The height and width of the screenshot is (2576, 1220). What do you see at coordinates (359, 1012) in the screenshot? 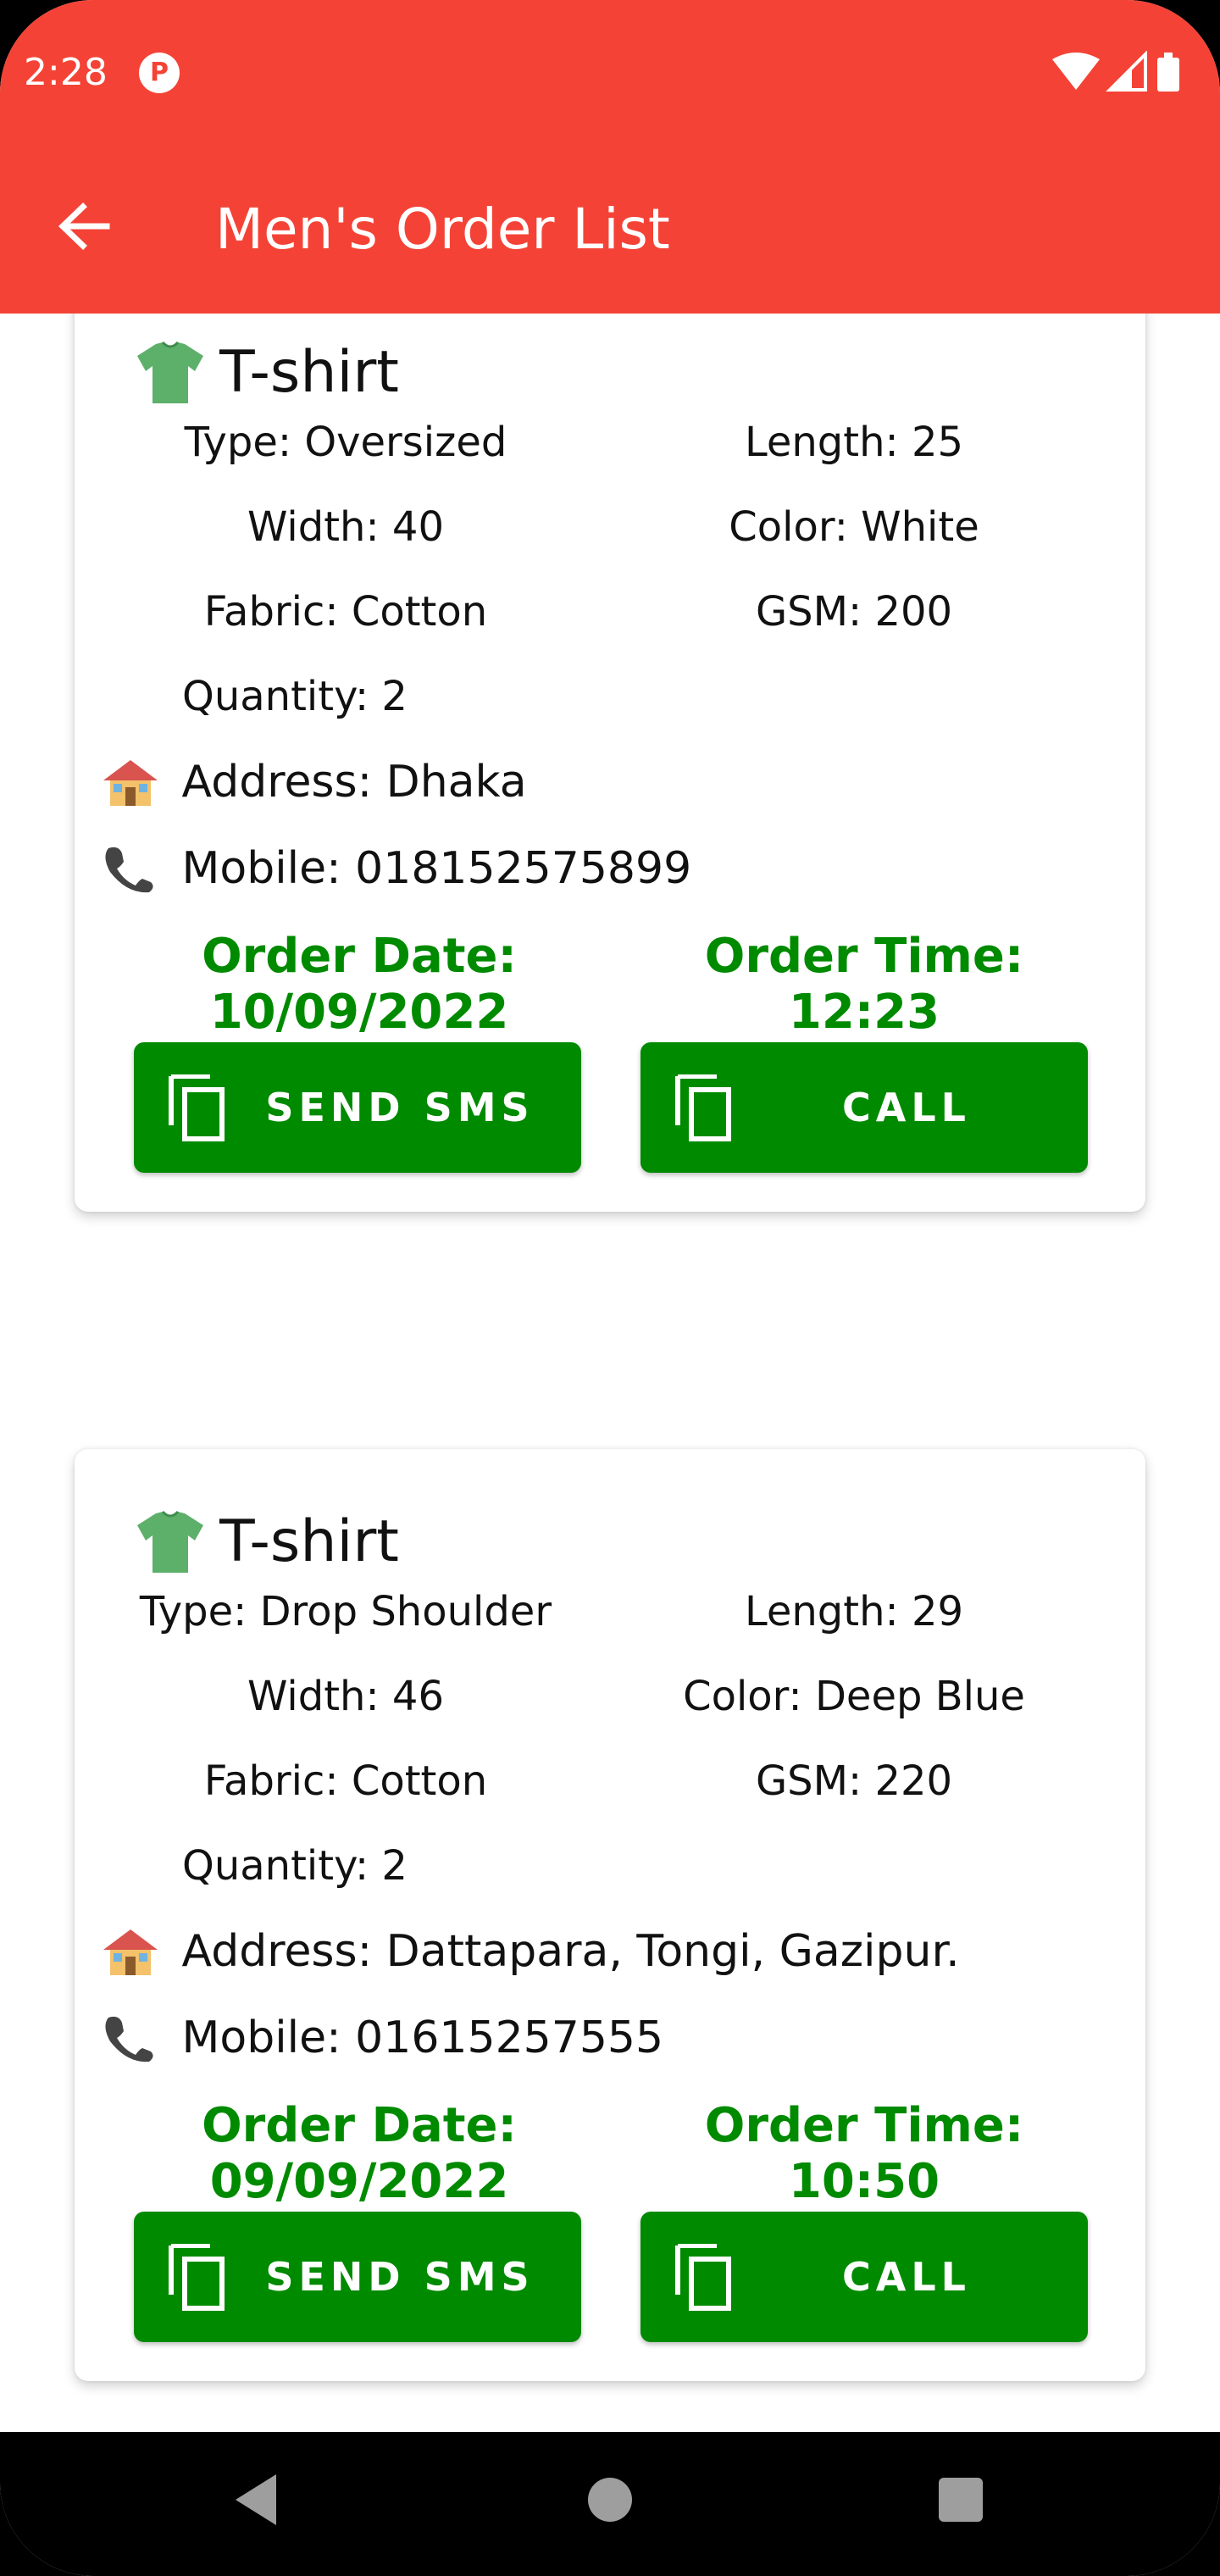
I see `order-date-value: 10/09/2022` at bounding box center [359, 1012].